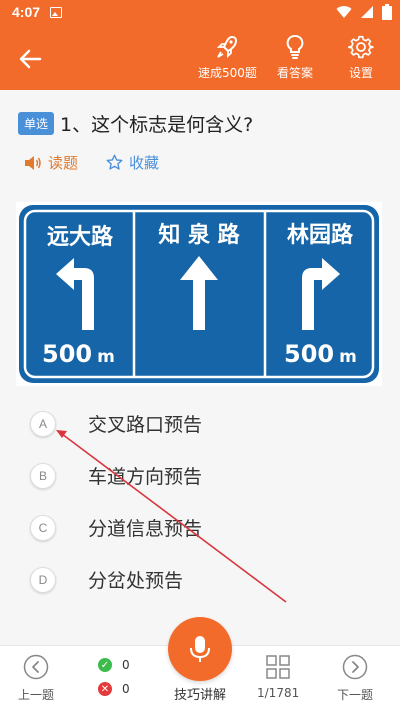 The height and width of the screenshot is (710, 400). Describe the element at coordinates (114, 689) in the screenshot. I see `wrong-count-row: ✕ 0` at that location.